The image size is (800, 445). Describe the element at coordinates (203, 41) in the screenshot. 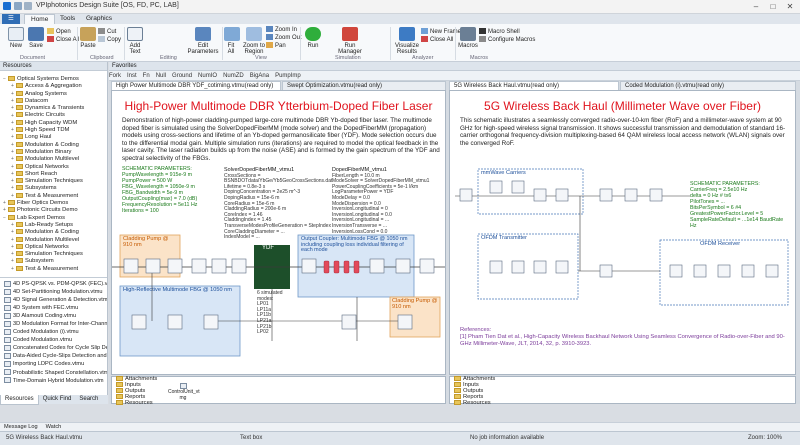

I see `edit-parameters-button: Edit Parameters` at that location.